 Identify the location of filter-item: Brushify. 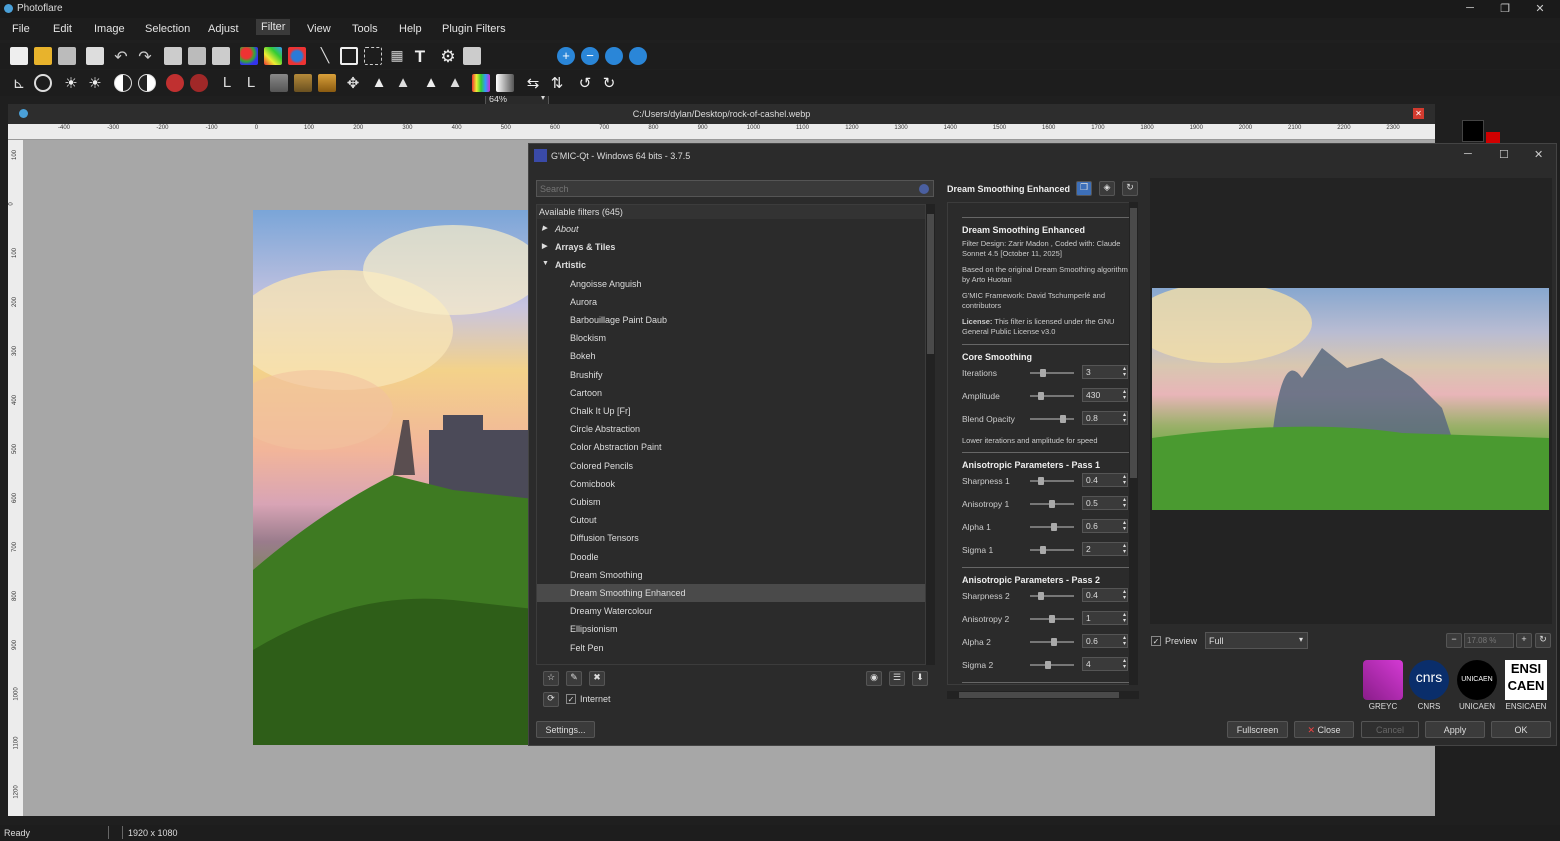
(731, 375).